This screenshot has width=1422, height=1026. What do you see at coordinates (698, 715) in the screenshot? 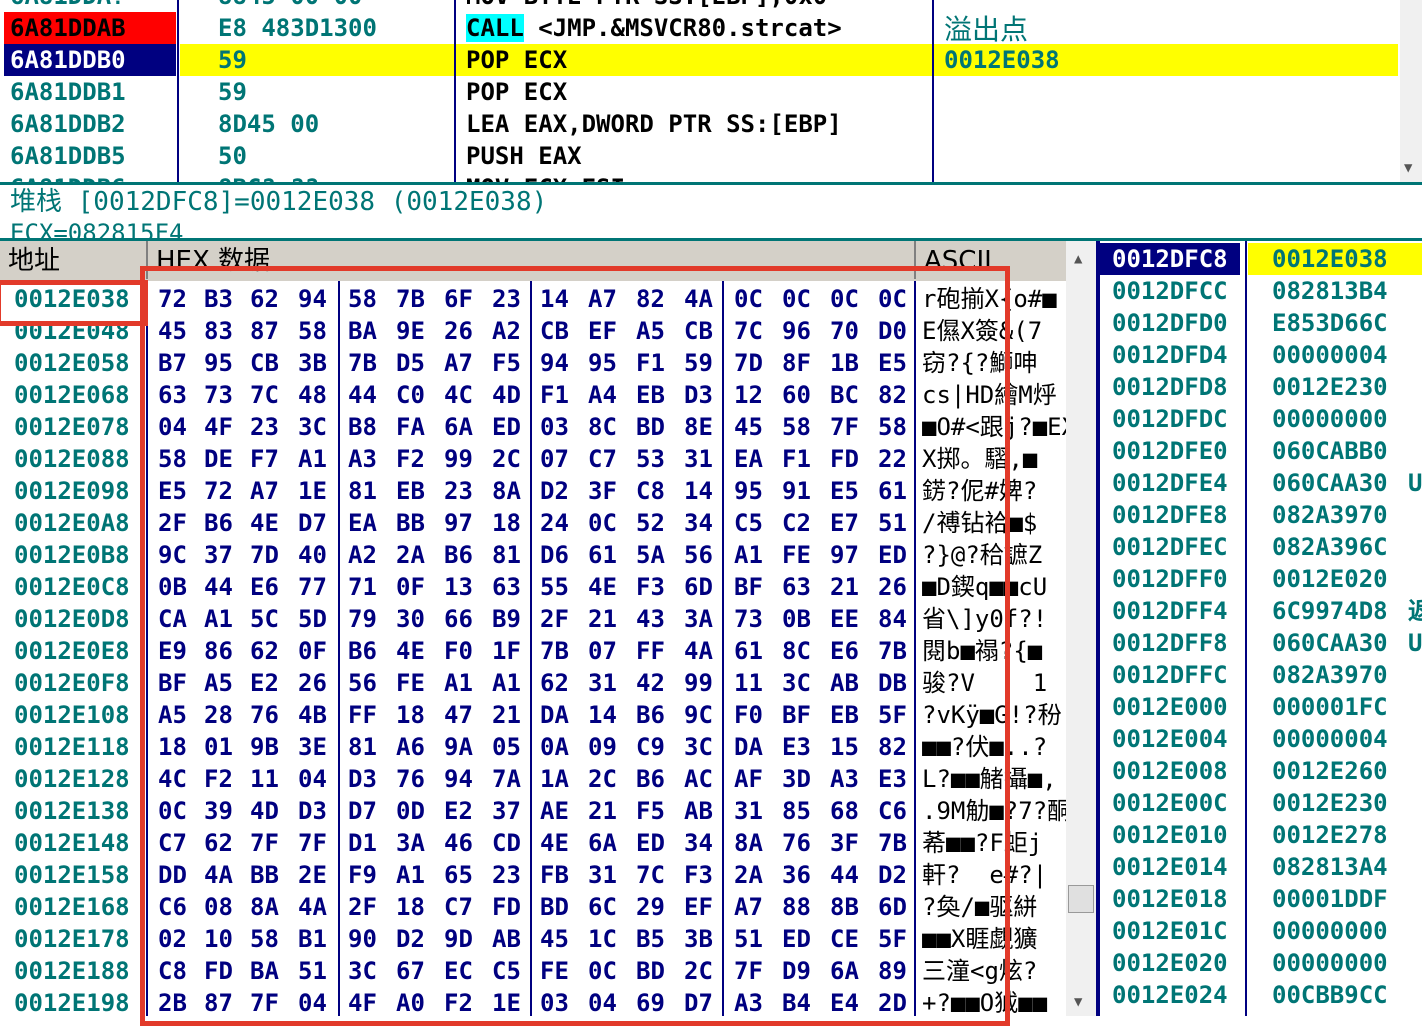
I see `dump-hex-byte: 9C` at bounding box center [698, 715].